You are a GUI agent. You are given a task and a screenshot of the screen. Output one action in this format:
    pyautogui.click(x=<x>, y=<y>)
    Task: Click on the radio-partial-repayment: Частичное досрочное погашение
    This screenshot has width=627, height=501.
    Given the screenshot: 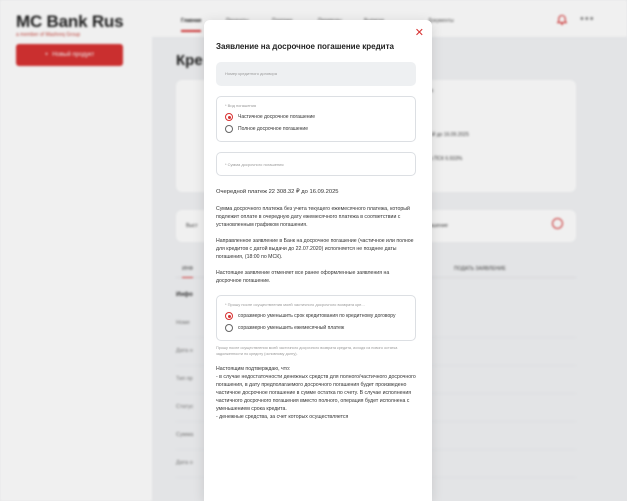 What is the action you would take?
    pyautogui.click(x=316, y=117)
    